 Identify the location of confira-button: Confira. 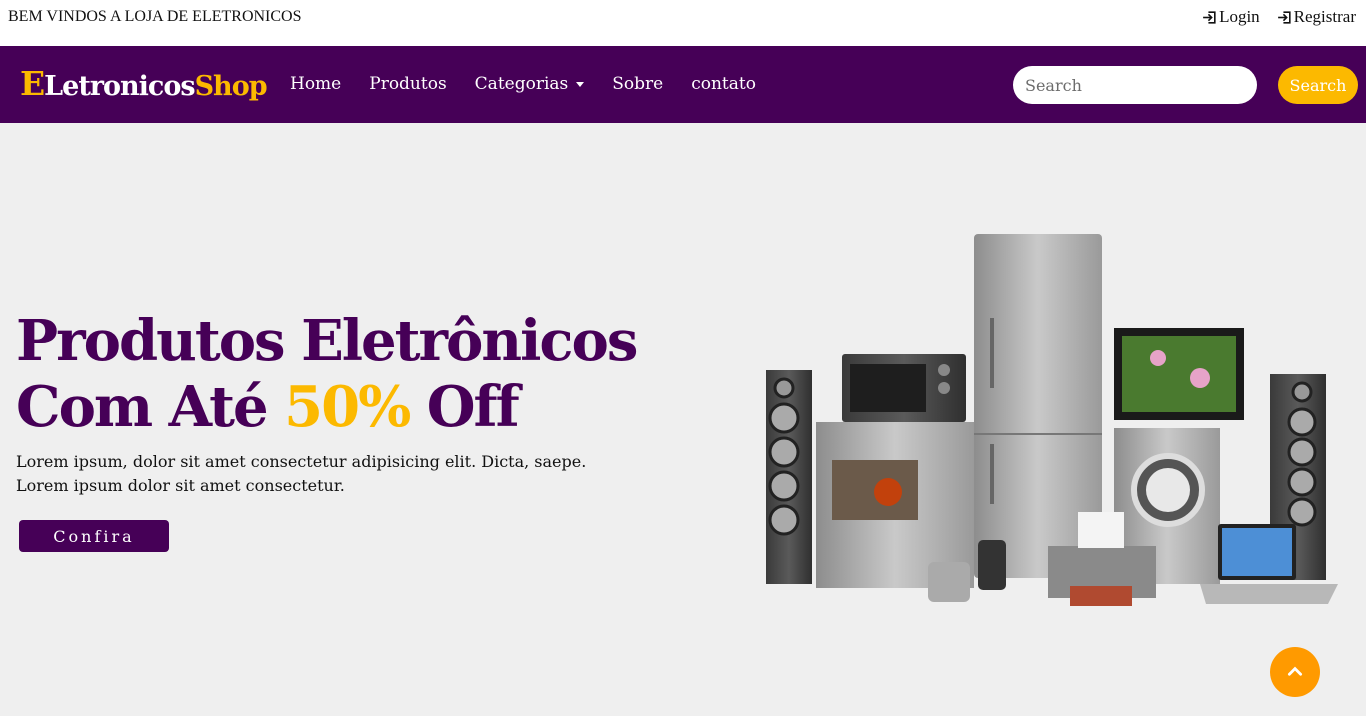
(94, 536).